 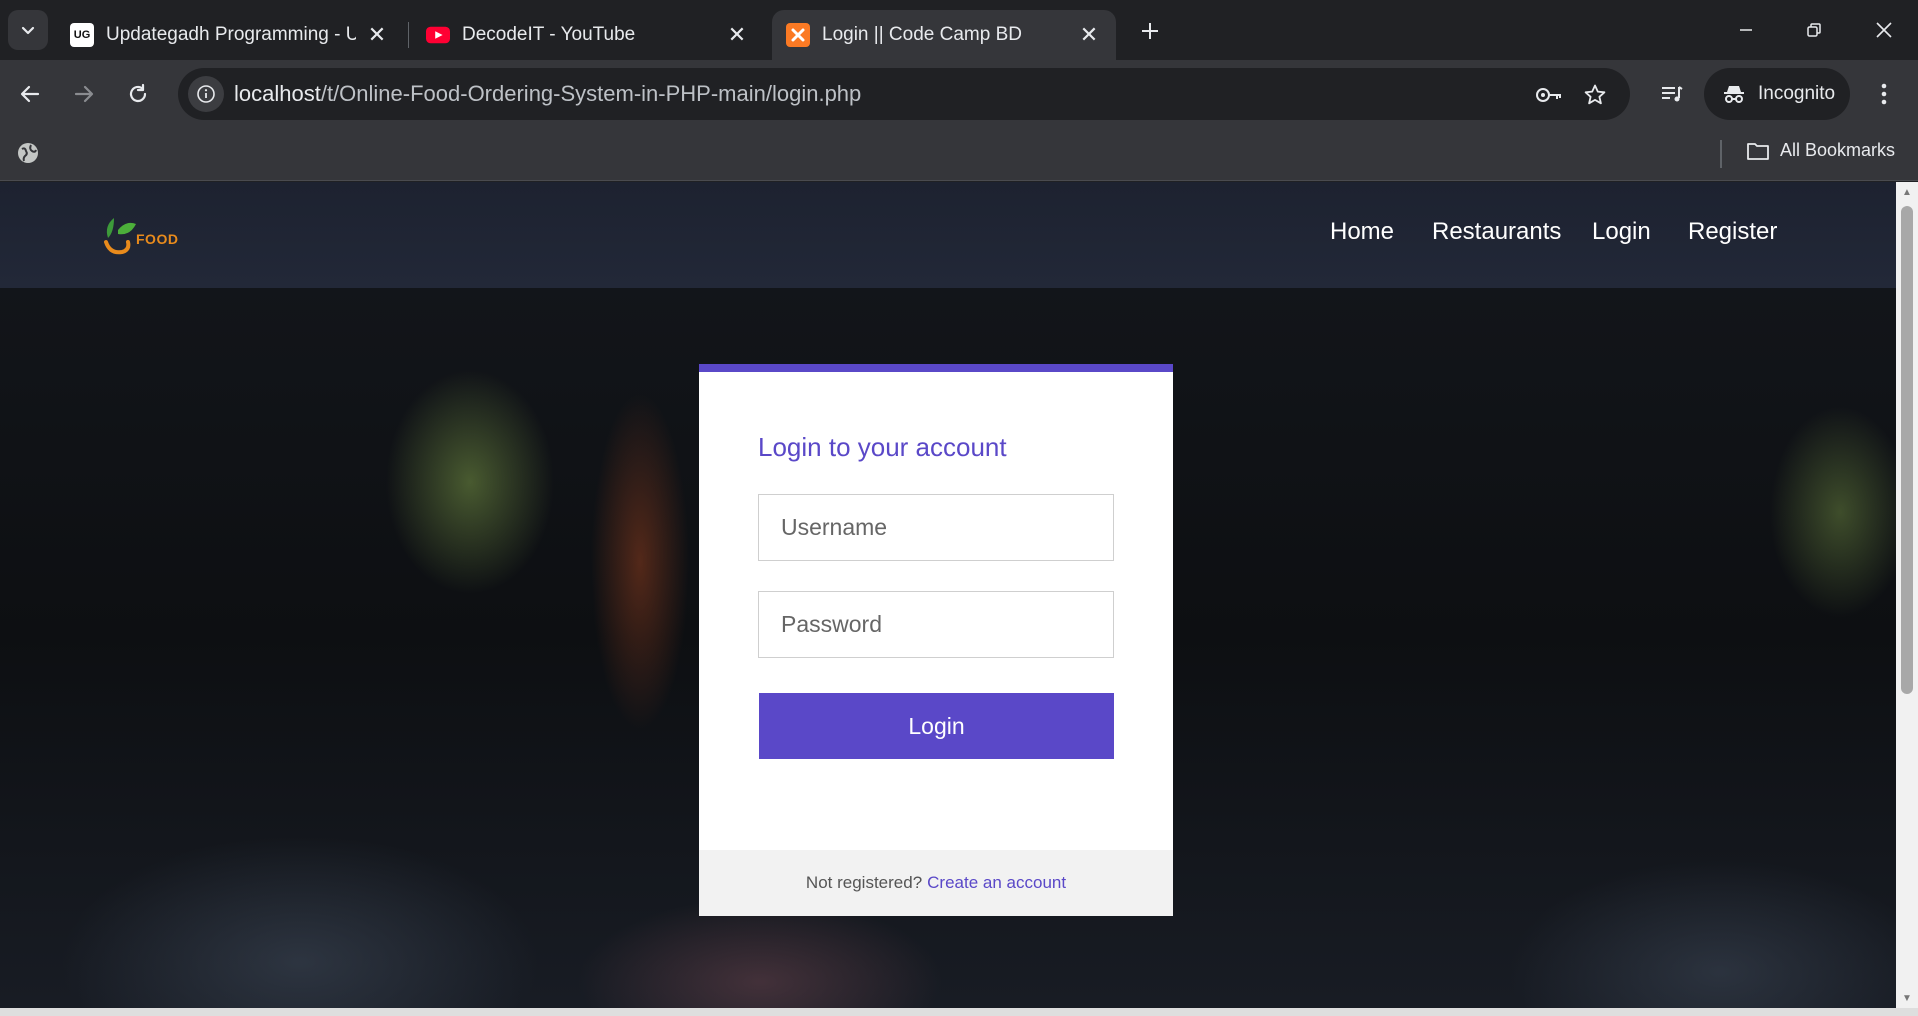 I want to click on playlist-icon, so click(x=1672, y=94).